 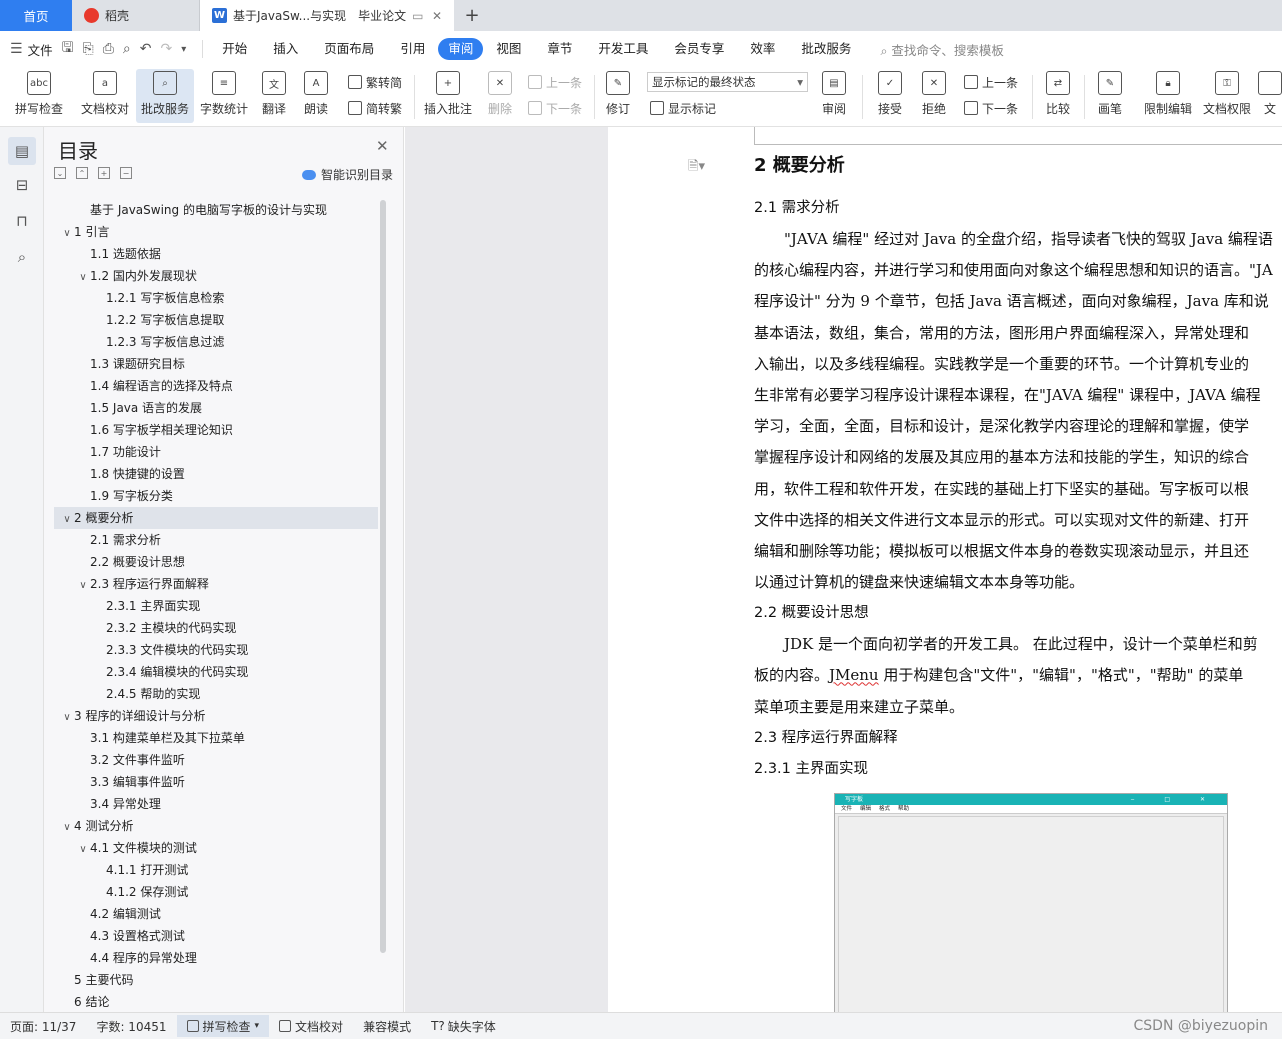 I want to click on file-menu: 文件, so click(x=40, y=49).